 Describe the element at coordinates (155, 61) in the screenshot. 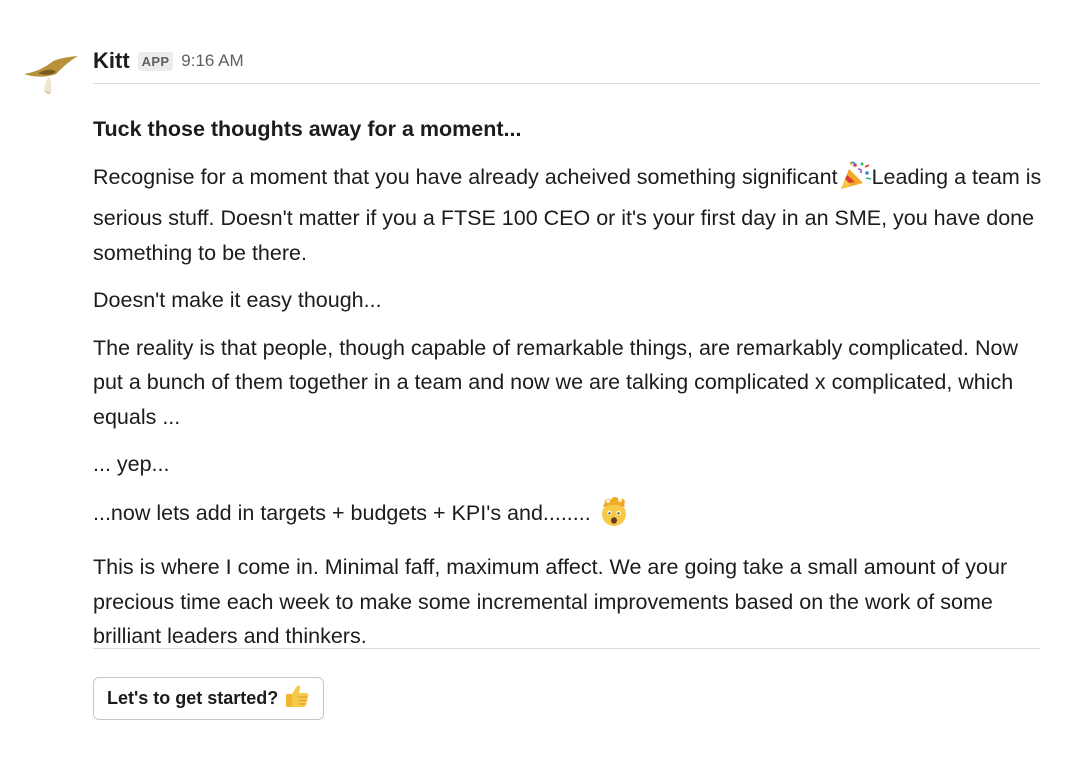

I see `app-badge: APP` at that location.